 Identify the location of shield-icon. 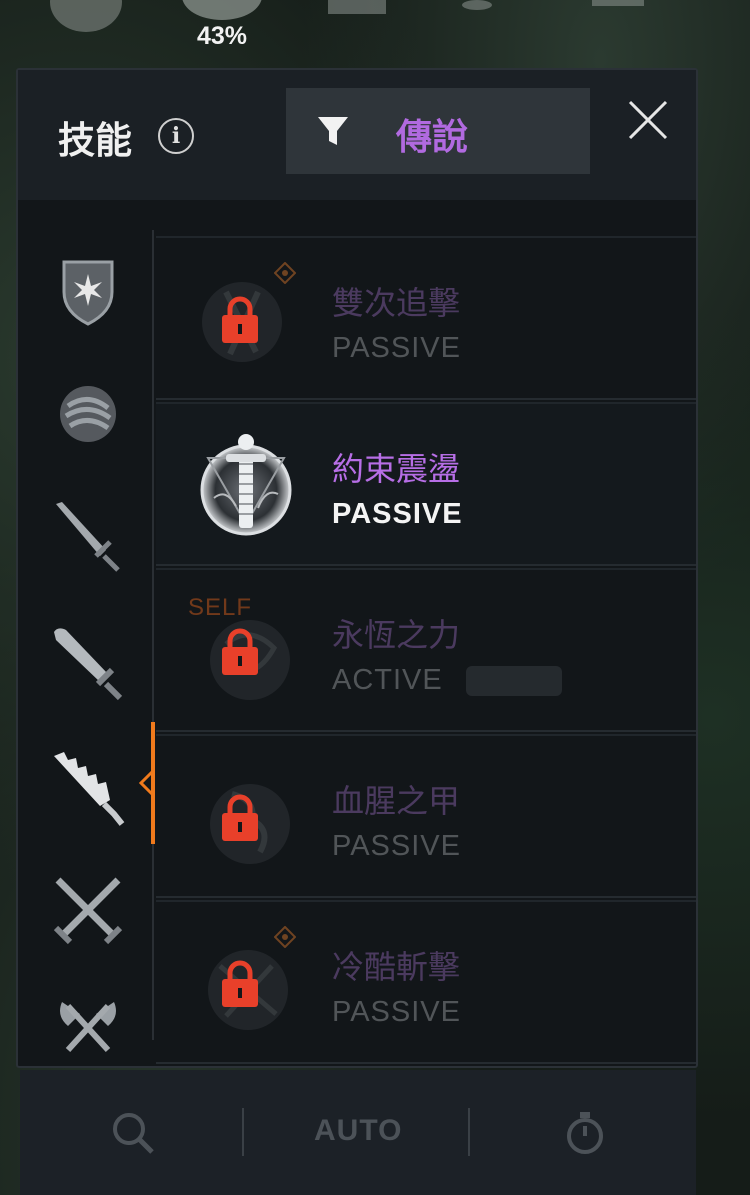
(88, 293).